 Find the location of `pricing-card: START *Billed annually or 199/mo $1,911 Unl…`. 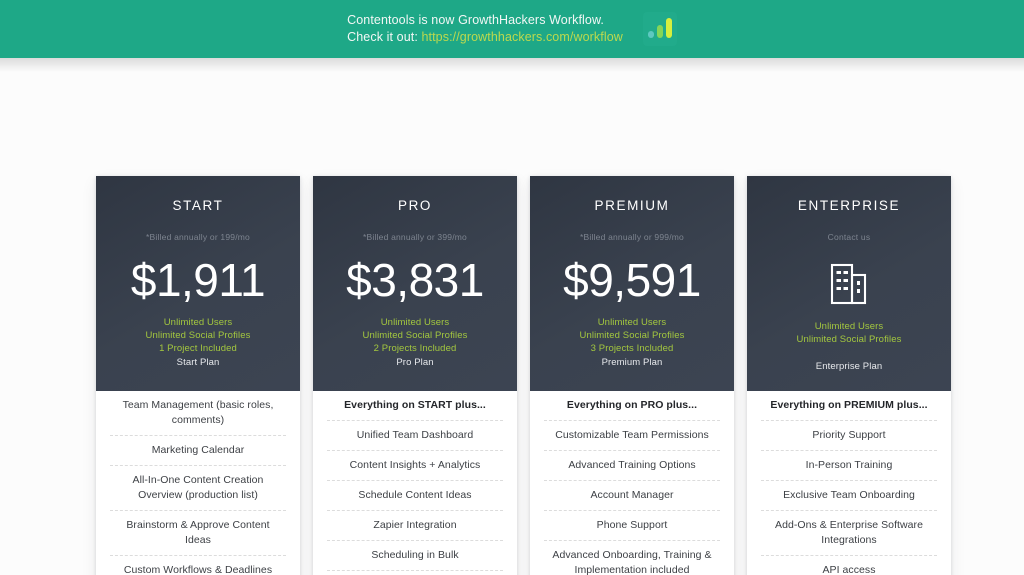

pricing-card: START *Billed annually or 199/mo $1,911 Unl… is located at coordinates (198, 375).